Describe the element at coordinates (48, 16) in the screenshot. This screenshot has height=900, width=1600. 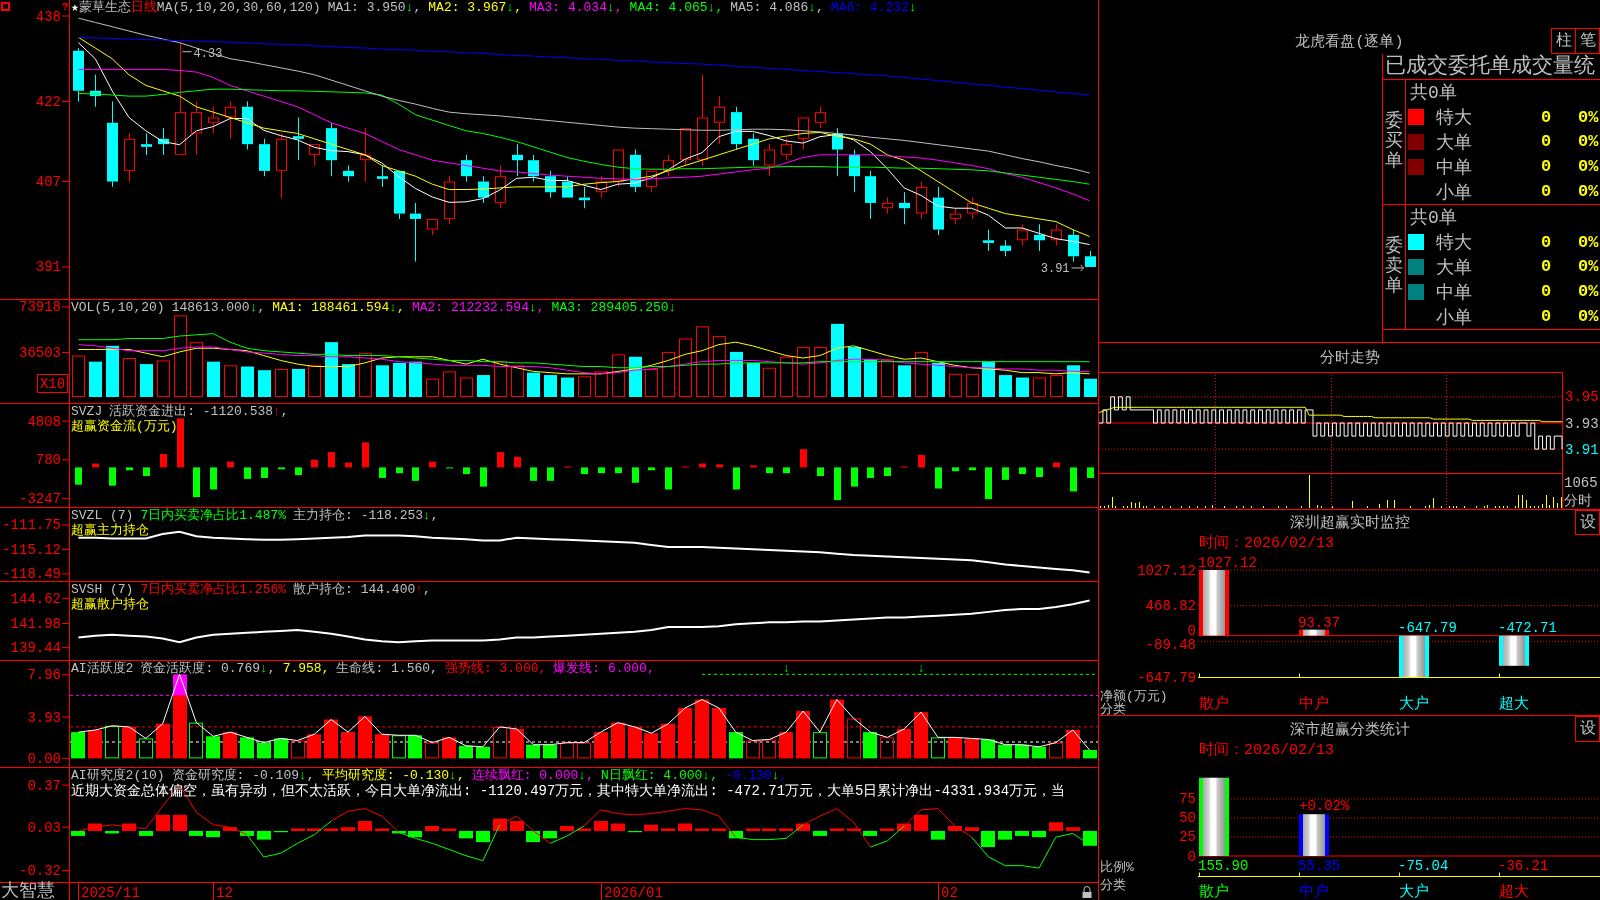
I see `y-tick-label: 438` at that location.